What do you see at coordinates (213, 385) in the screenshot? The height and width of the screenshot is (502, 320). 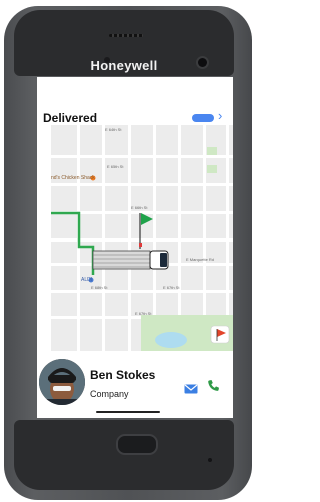 I see `phone-icon` at bounding box center [213, 385].